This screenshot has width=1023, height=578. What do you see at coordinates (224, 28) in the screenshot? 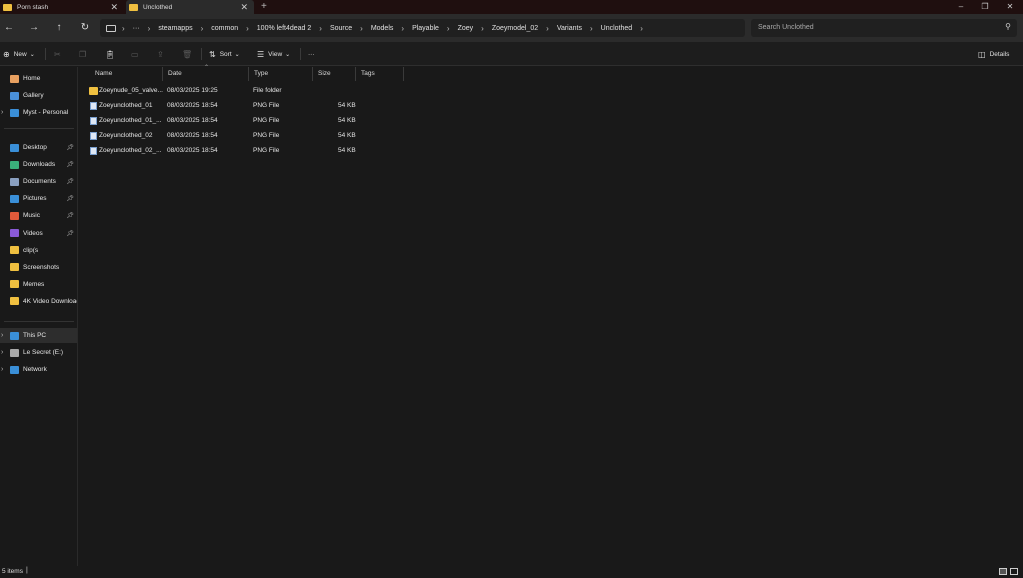
I see `breadcrumb-item: common` at bounding box center [224, 28].